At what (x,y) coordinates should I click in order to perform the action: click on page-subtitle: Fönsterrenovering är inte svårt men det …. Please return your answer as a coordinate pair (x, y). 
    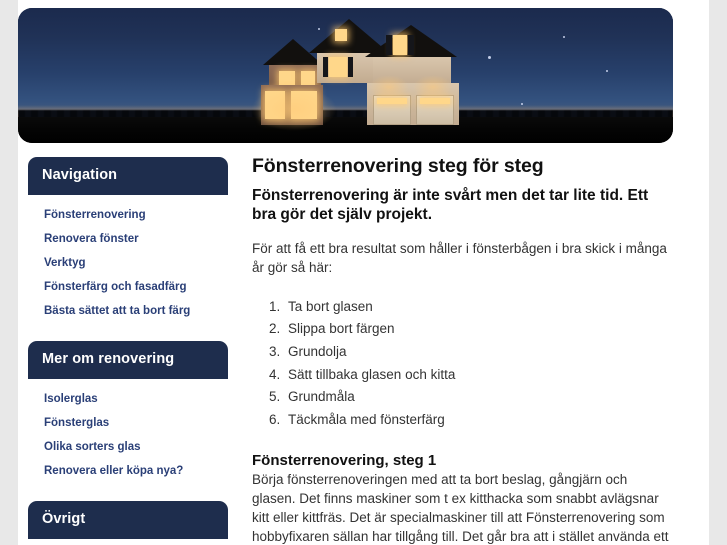
    Looking at the image, I should click on (450, 205).